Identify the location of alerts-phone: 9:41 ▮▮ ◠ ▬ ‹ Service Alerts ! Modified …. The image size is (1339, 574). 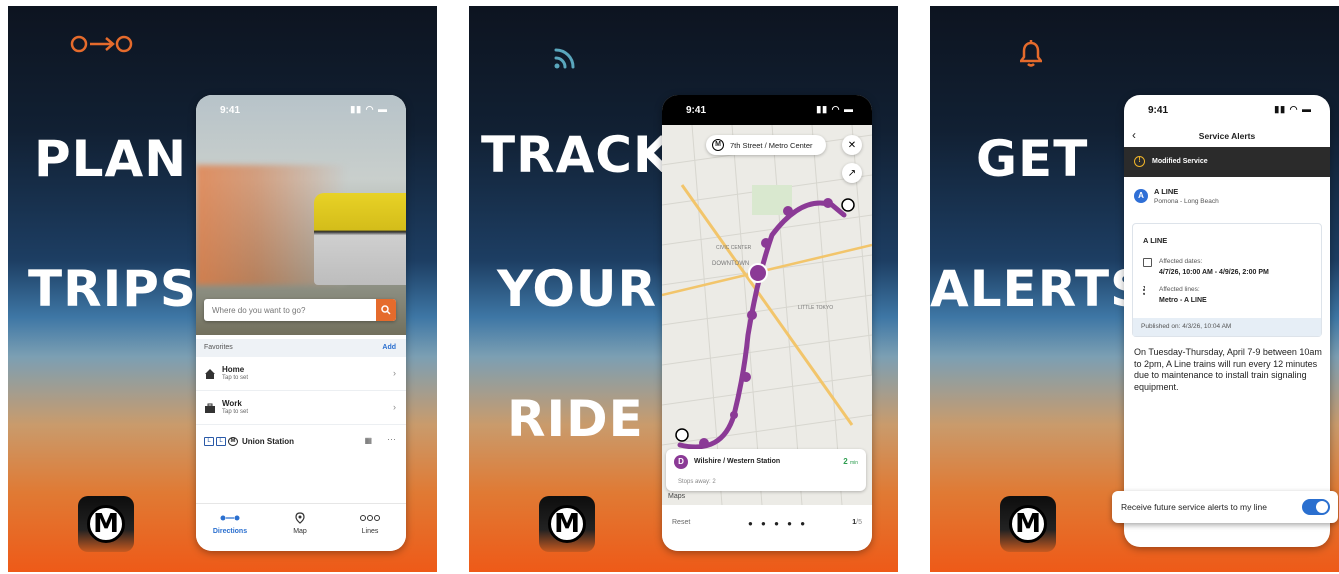
(1227, 321).